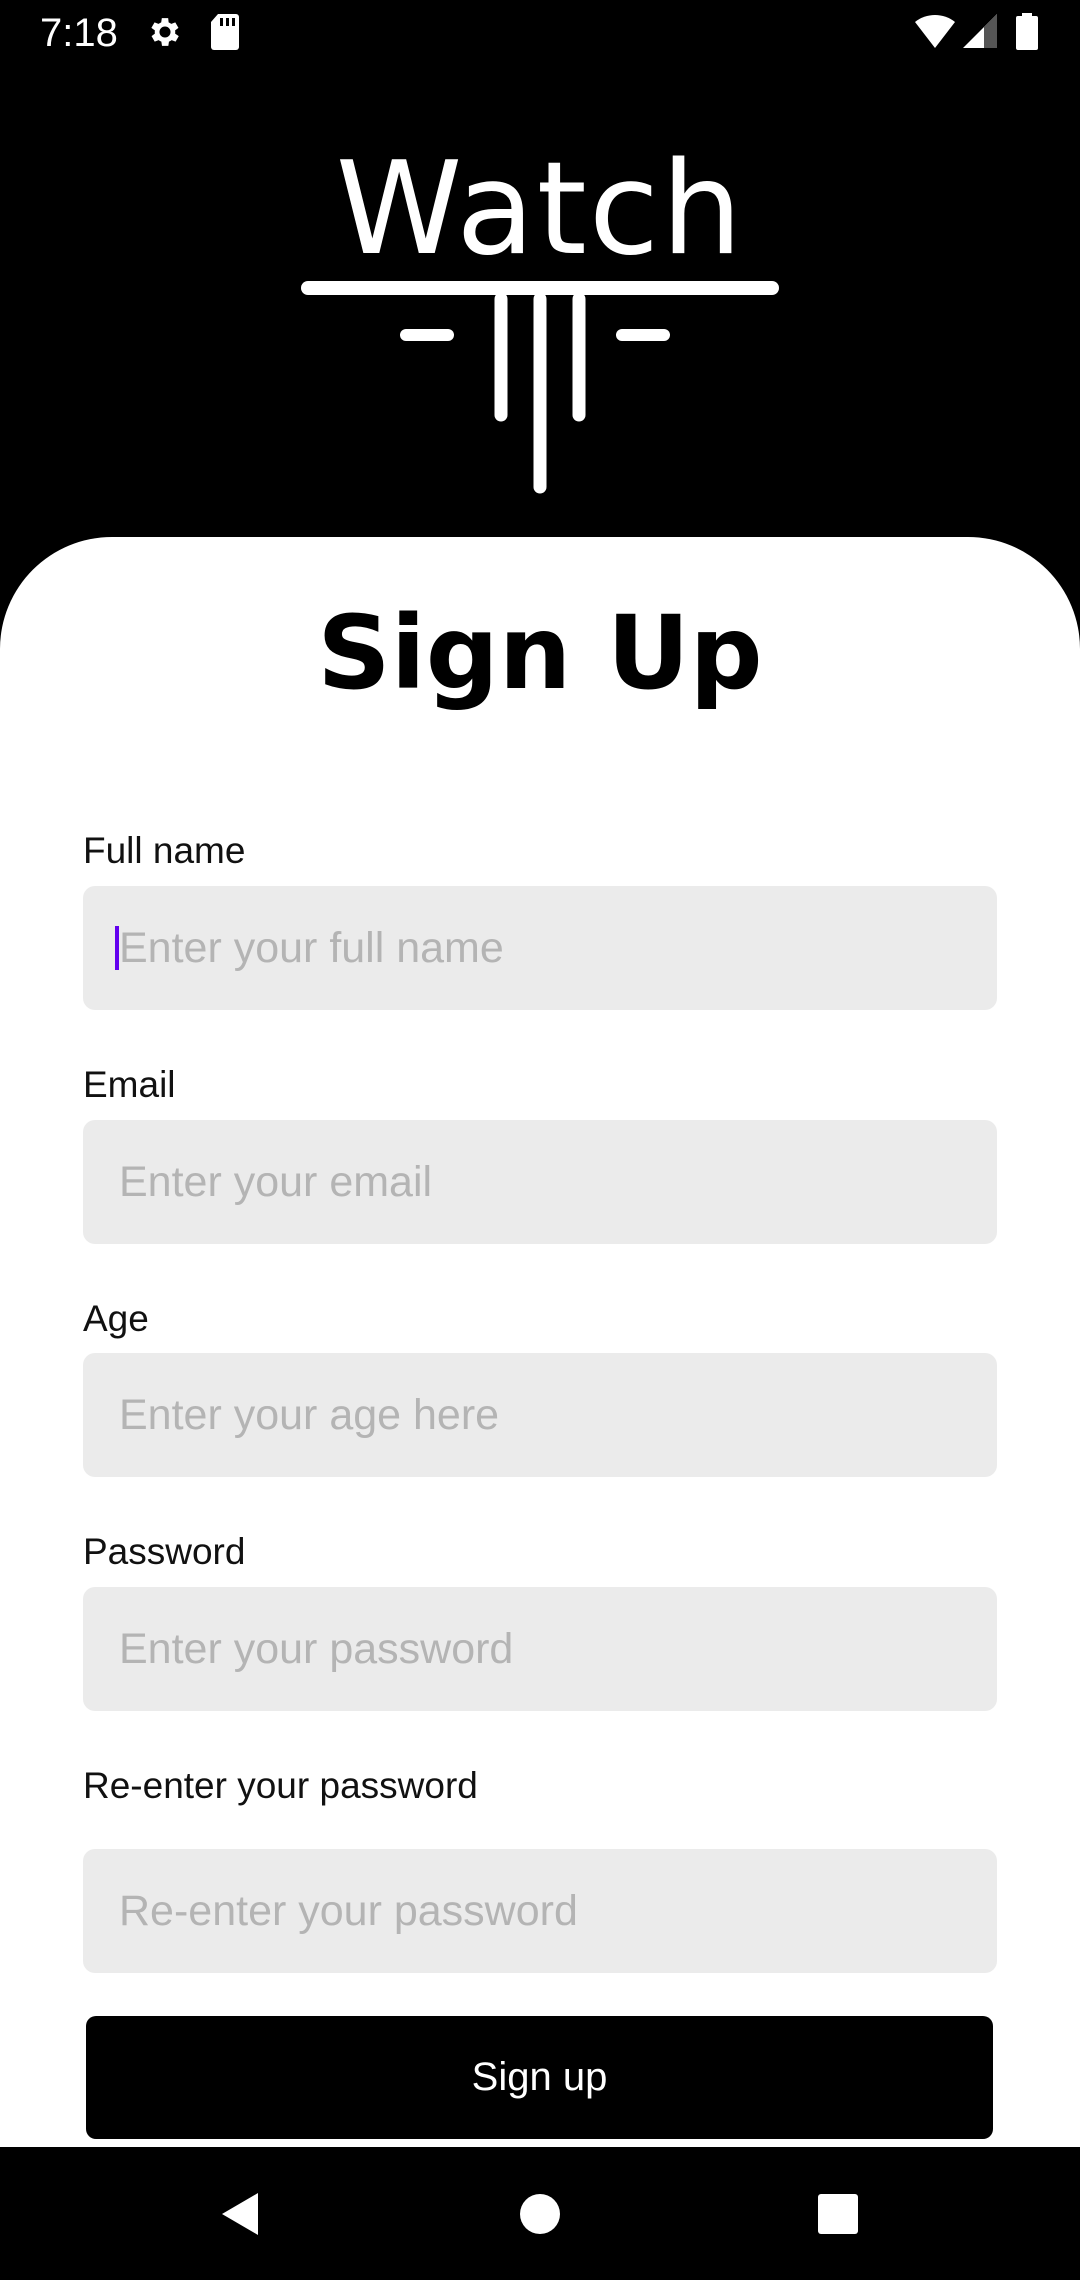 This screenshot has height=2280, width=1080. What do you see at coordinates (540, 1911) in the screenshot?
I see `confirm-password-input` at bounding box center [540, 1911].